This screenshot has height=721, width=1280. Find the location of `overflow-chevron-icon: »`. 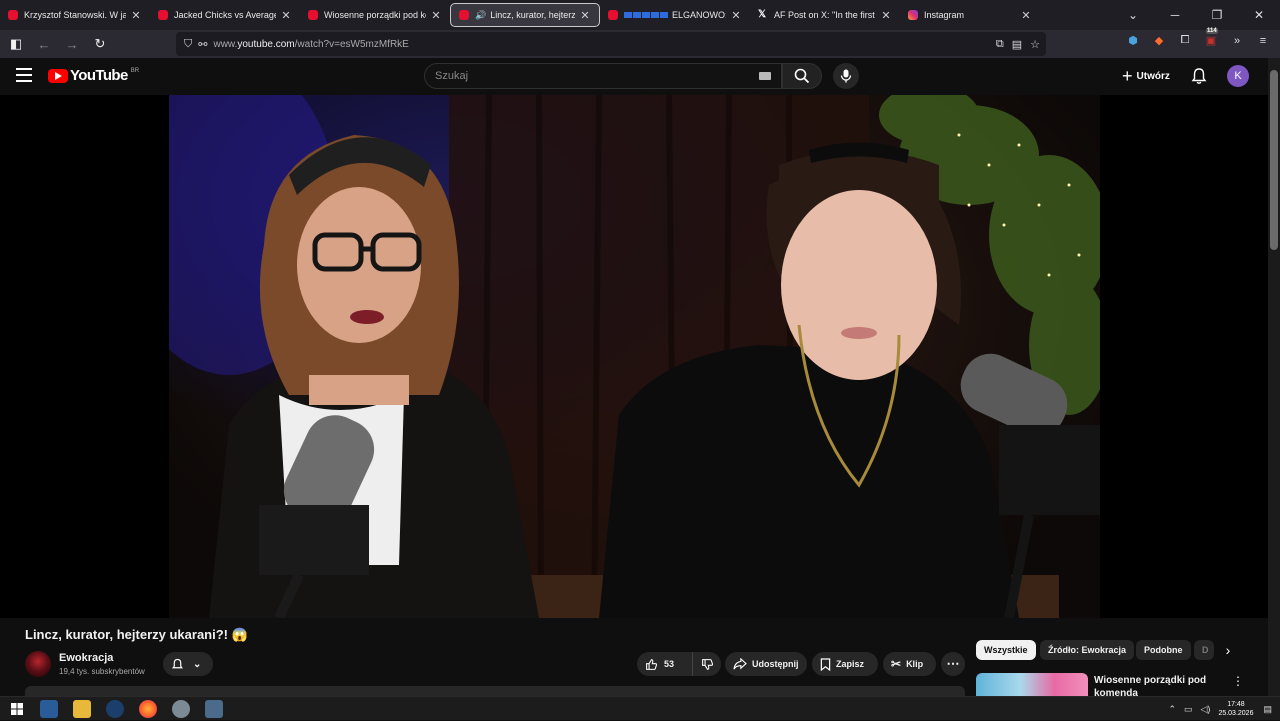

overflow-chevron-icon: » is located at coordinates (1237, 41).